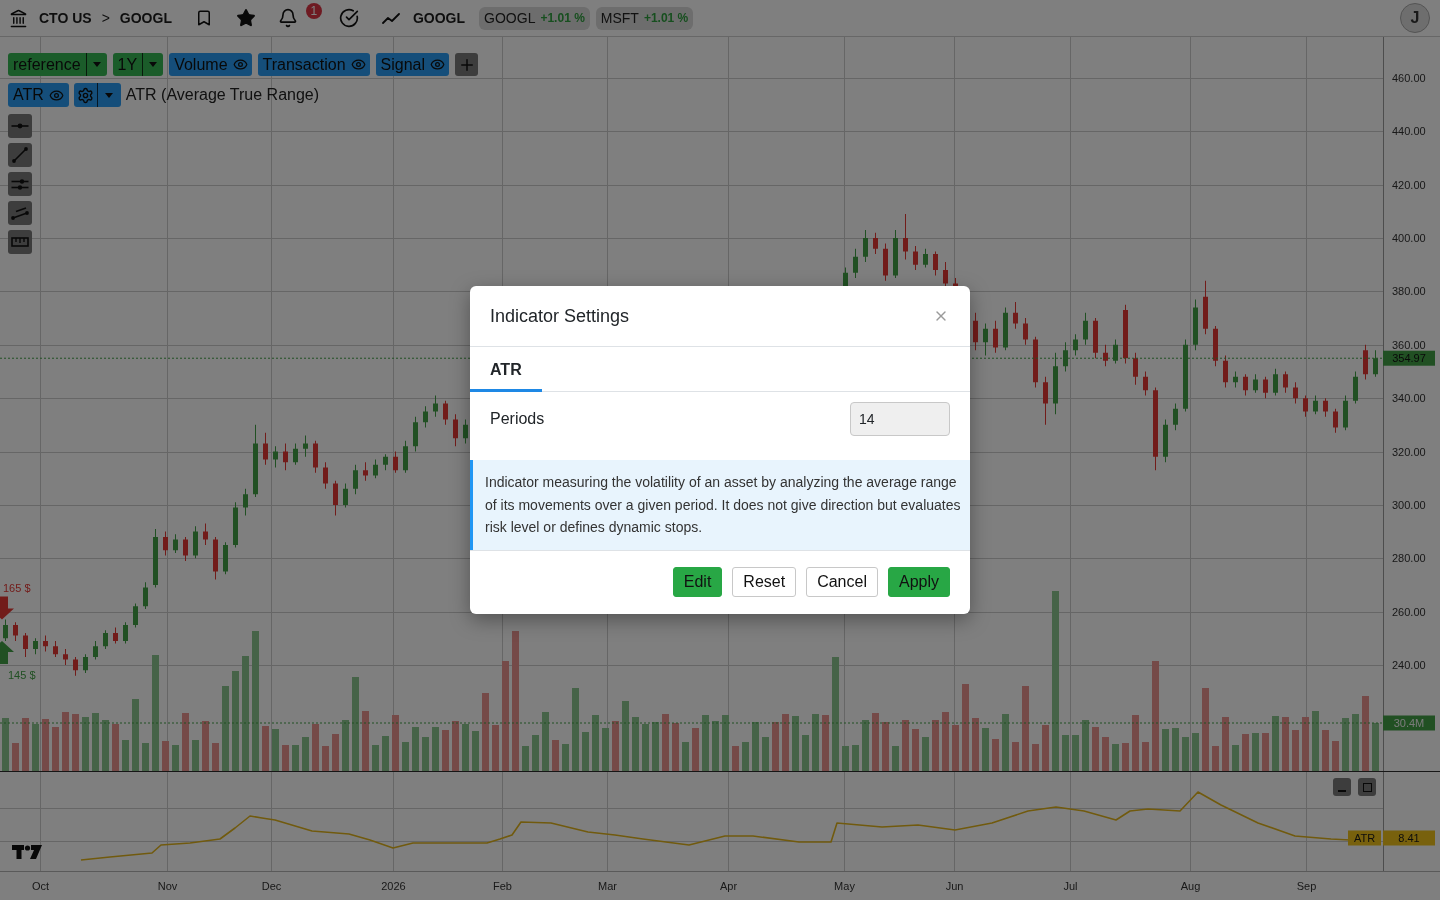 This screenshot has height=900, width=1440. Describe the element at coordinates (1415, 18) in the screenshot. I see `avatar-button: J` at that location.